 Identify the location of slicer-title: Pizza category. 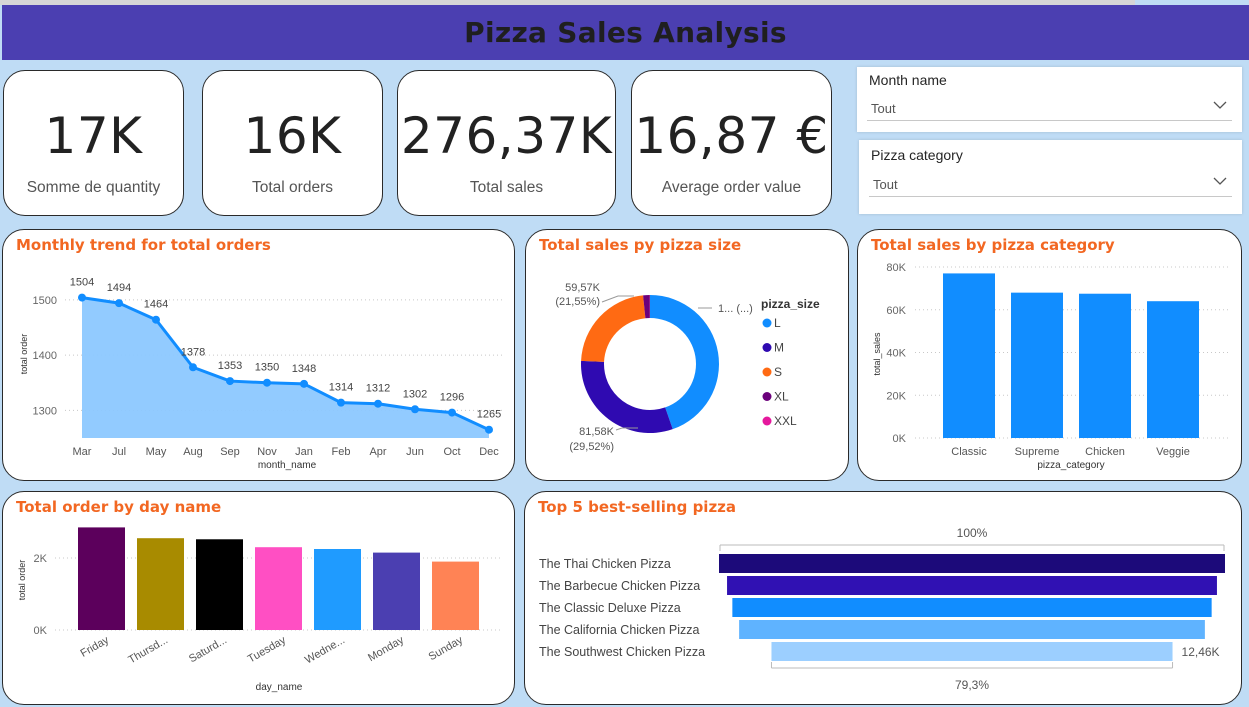
(917, 155).